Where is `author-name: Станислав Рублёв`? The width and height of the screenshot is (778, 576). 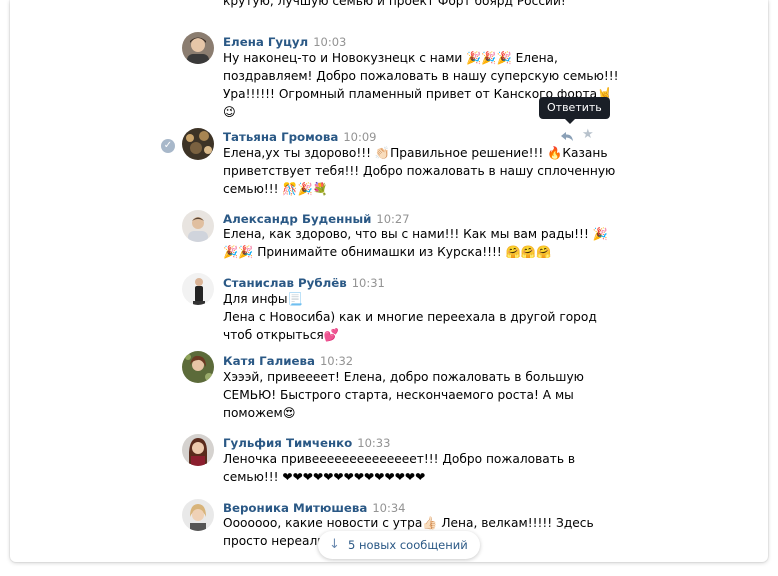 author-name: Станислав Рублёв is located at coordinates (285, 283).